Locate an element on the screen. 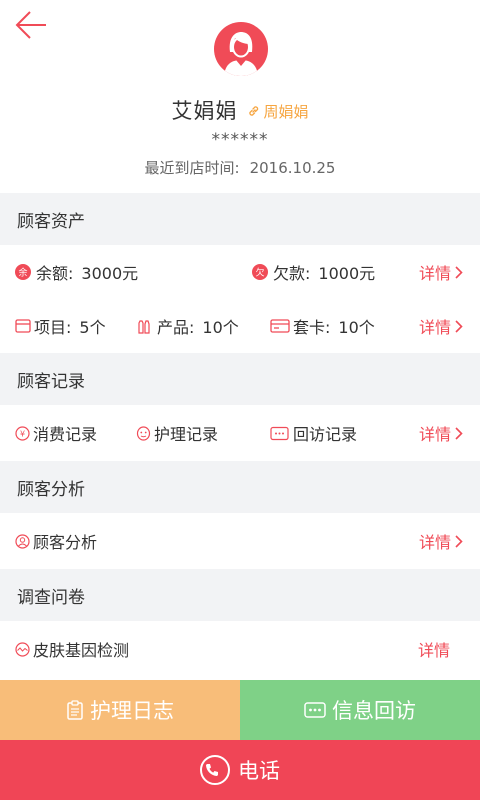  care-record: 护理记录 is located at coordinates (177, 433).